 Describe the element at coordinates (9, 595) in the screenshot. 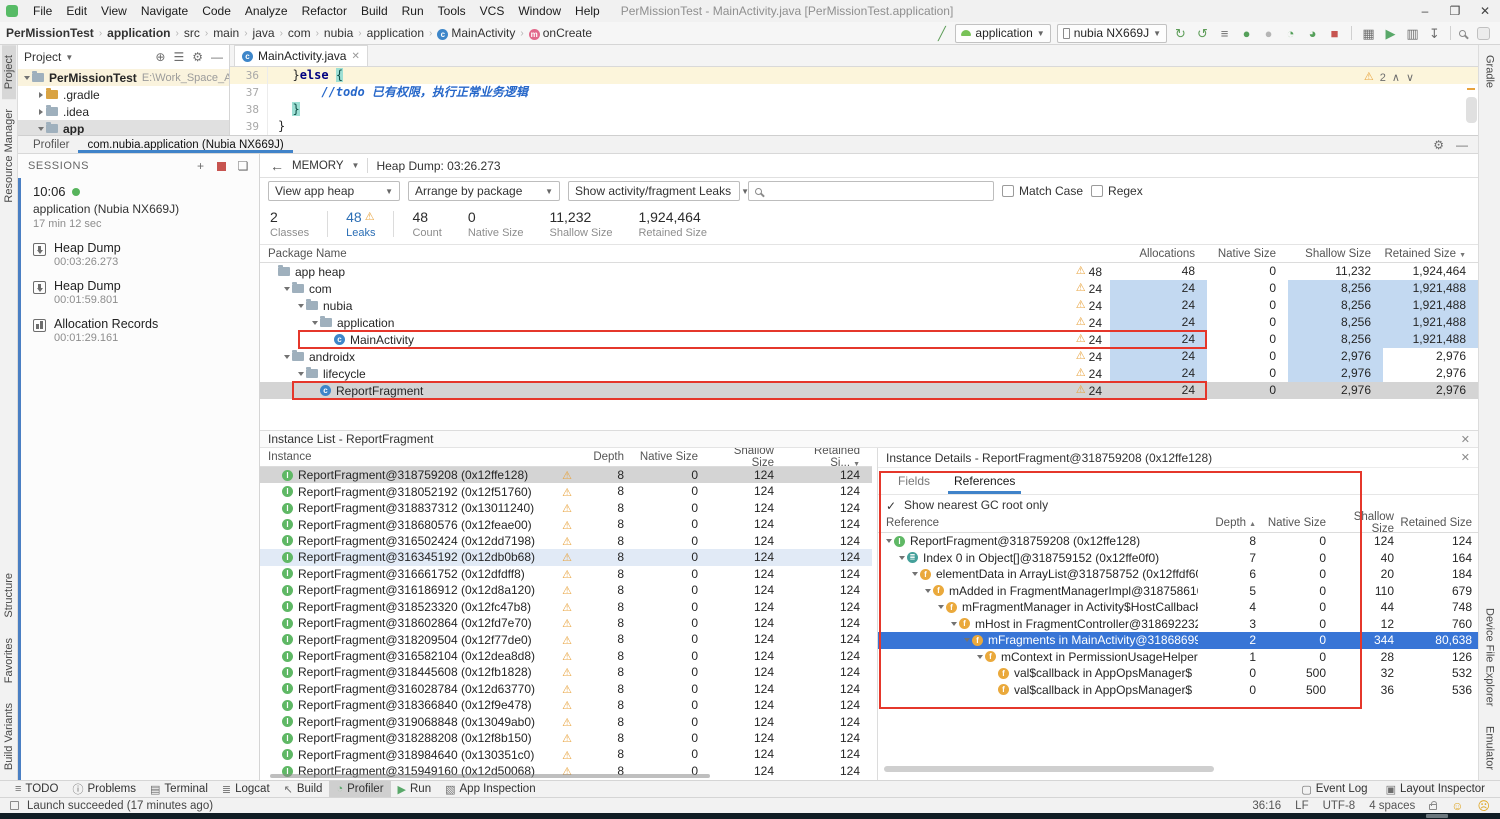

I see `strip-item-structure: Structure` at that location.